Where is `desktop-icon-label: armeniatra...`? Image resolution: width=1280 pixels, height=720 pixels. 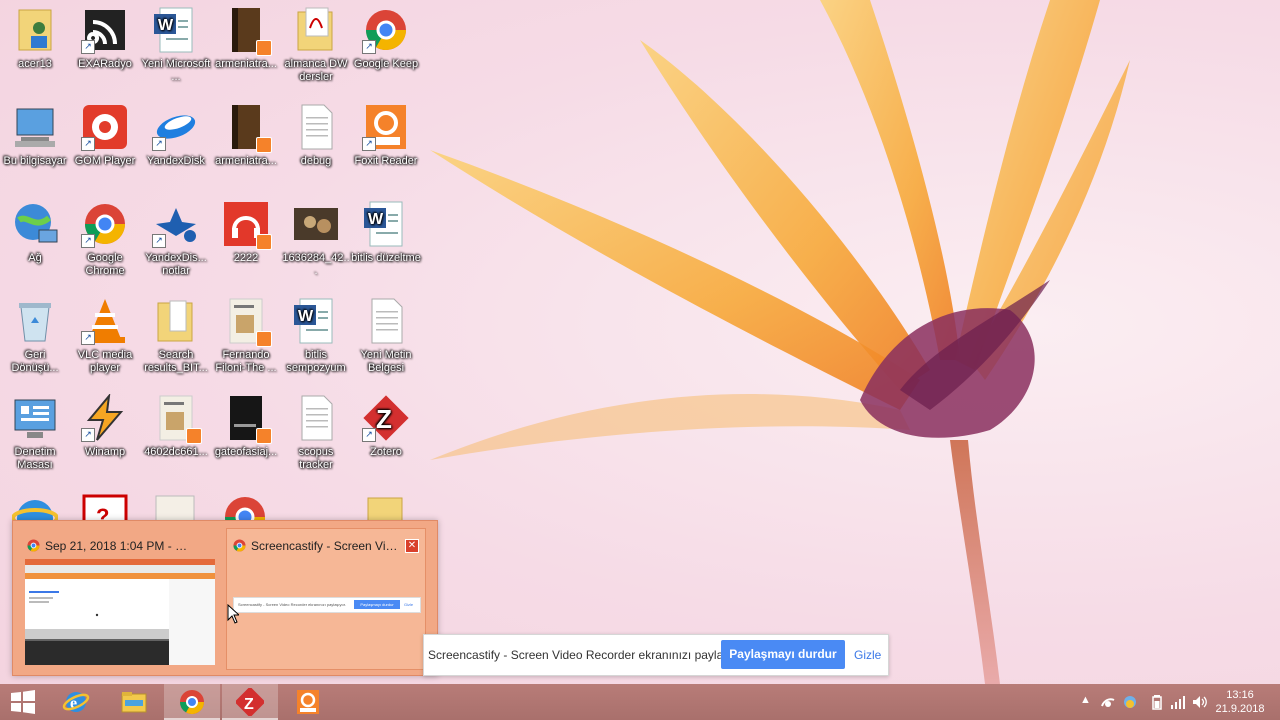 desktop-icon-label: armeniatra... is located at coordinates (246, 161).